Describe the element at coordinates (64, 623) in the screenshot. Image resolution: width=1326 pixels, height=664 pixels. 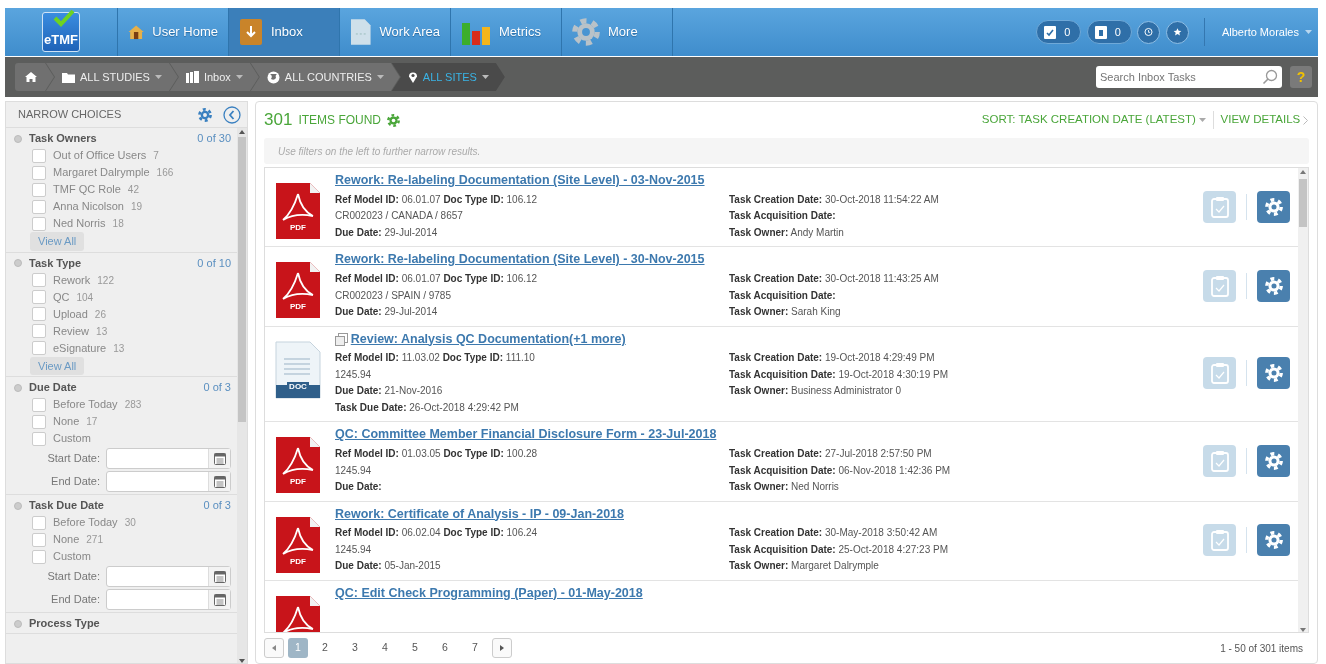
I see `filter-group-title: Process Type` at that location.